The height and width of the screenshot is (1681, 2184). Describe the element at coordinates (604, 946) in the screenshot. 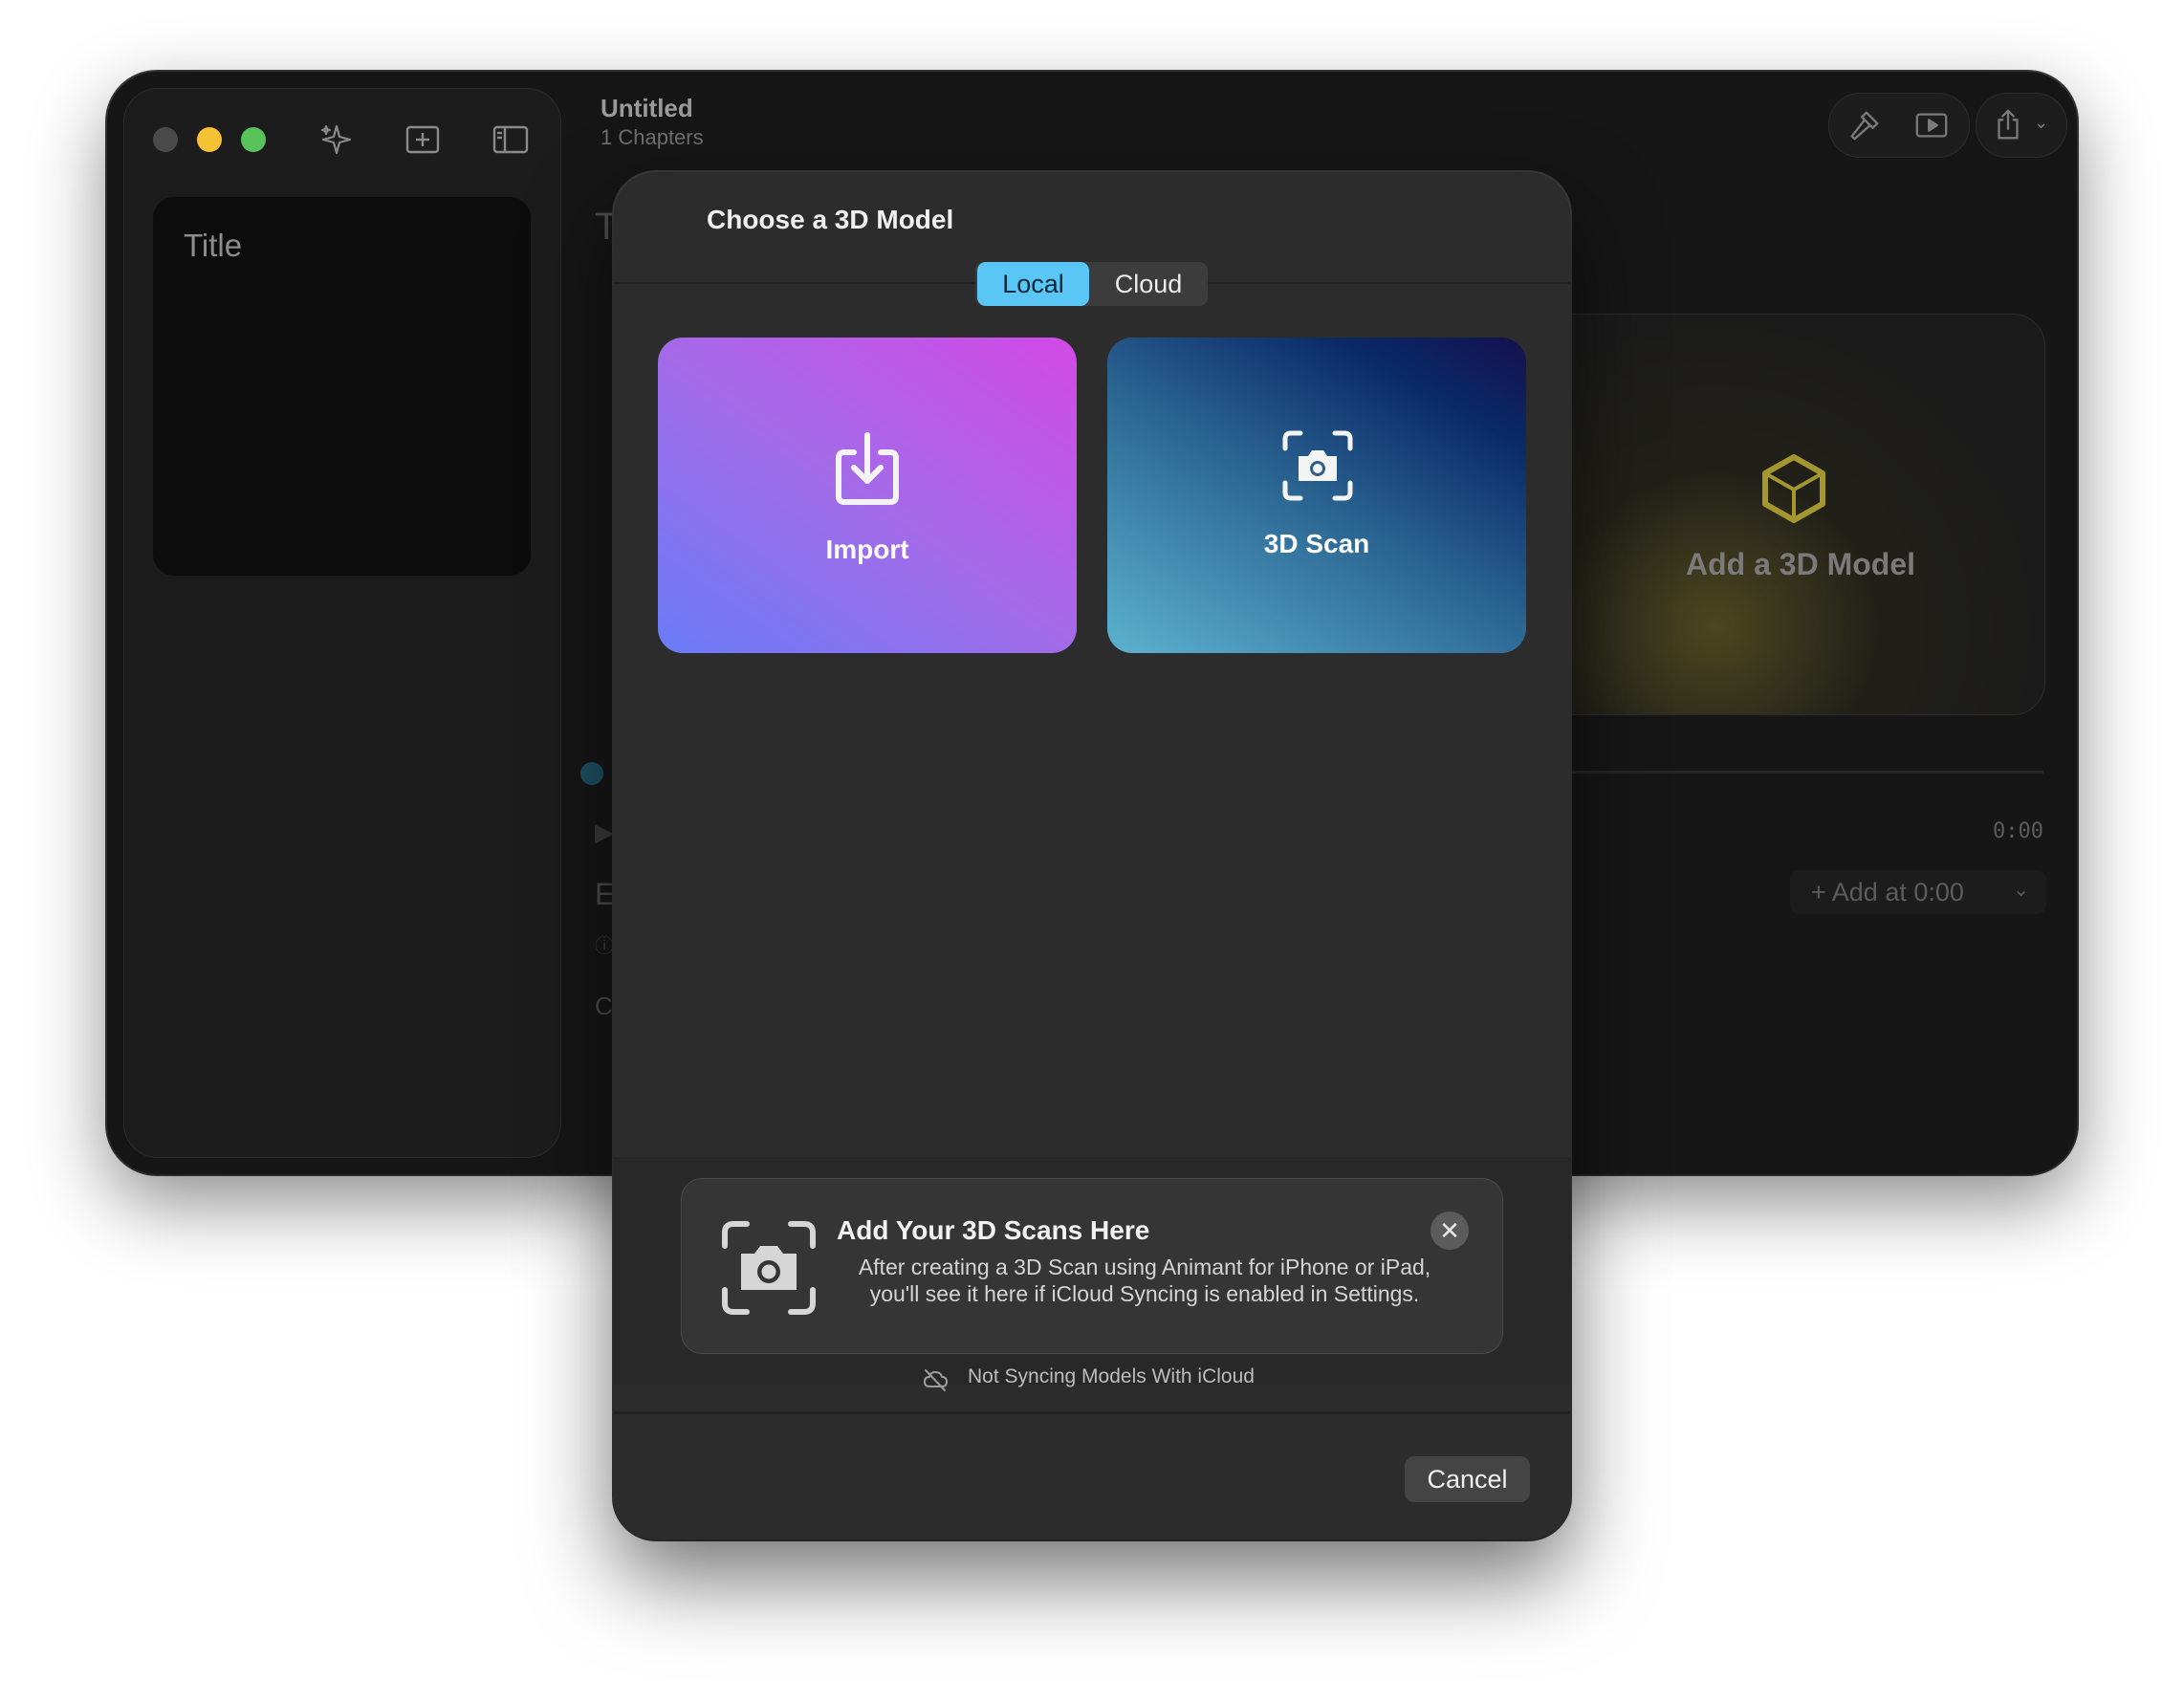

I see `info-circle-icon: ⓘ` at that location.